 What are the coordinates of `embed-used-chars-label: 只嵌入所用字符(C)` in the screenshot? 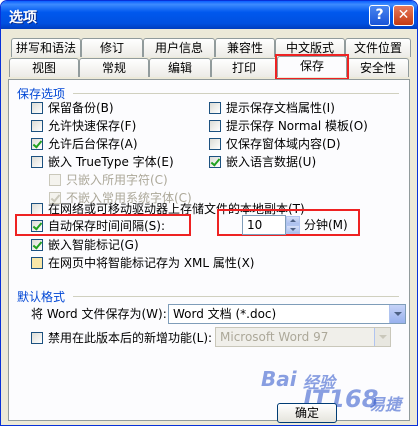 It's located at (117, 180).